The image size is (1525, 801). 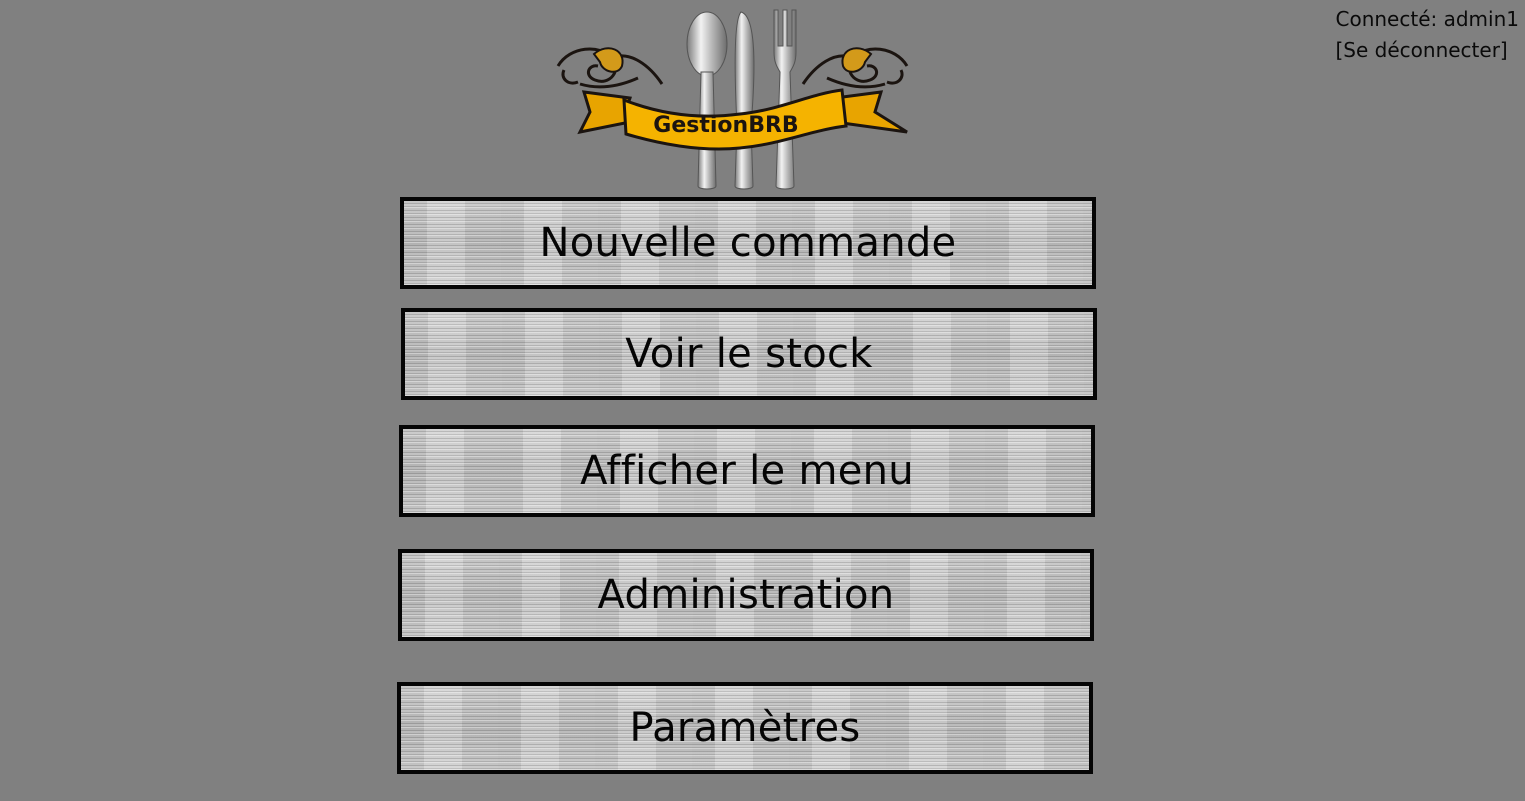 I want to click on show-menu-button-label: Afficher le menu, so click(x=747, y=471).